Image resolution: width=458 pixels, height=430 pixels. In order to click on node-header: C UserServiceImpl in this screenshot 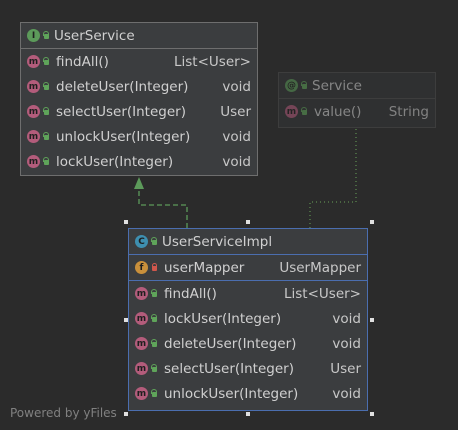, I will do `click(248, 242)`.